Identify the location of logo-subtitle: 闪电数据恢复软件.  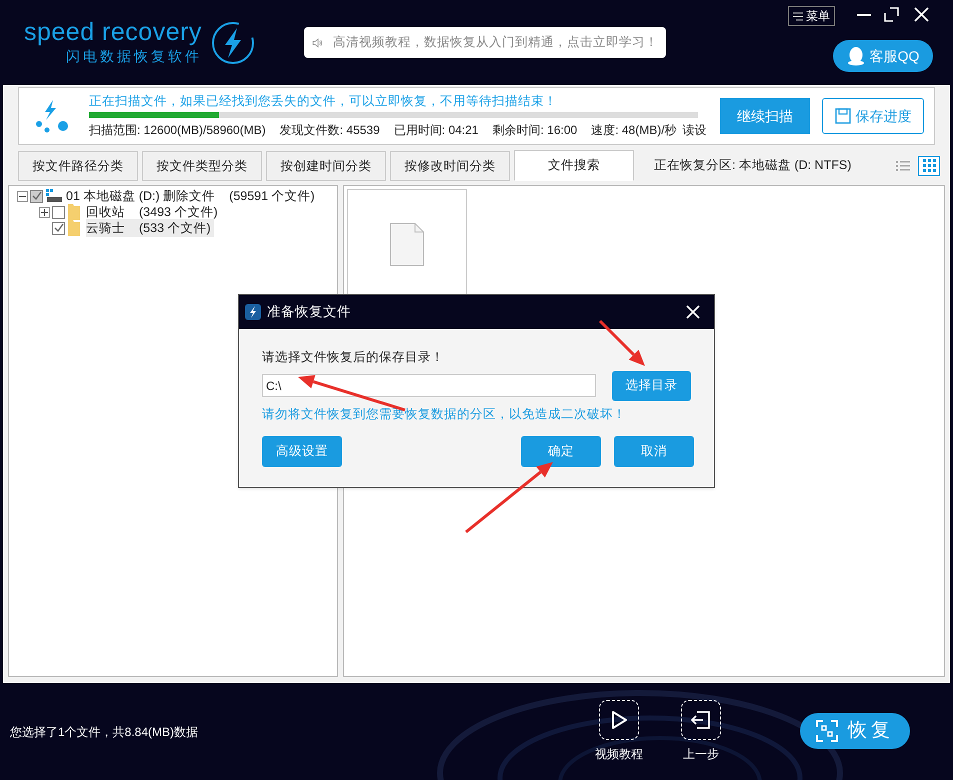
(133, 56).